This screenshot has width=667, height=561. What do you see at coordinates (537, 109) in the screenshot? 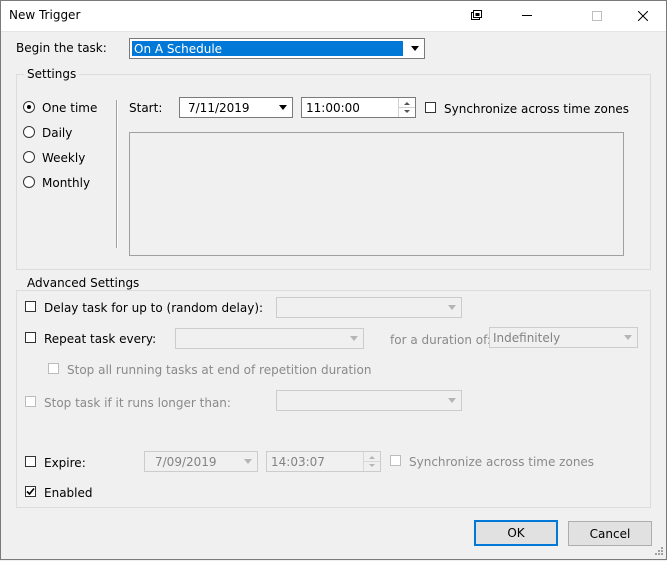
I see `sync-timezones-label: Synchronize across time zones` at bounding box center [537, 109].